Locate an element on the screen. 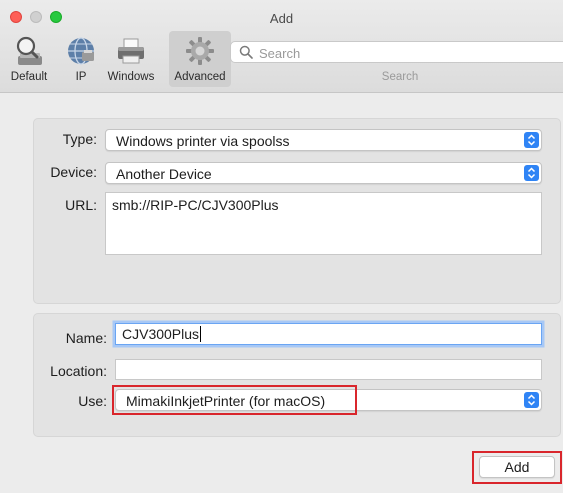  search-icon is located at coordinates (246, 52).